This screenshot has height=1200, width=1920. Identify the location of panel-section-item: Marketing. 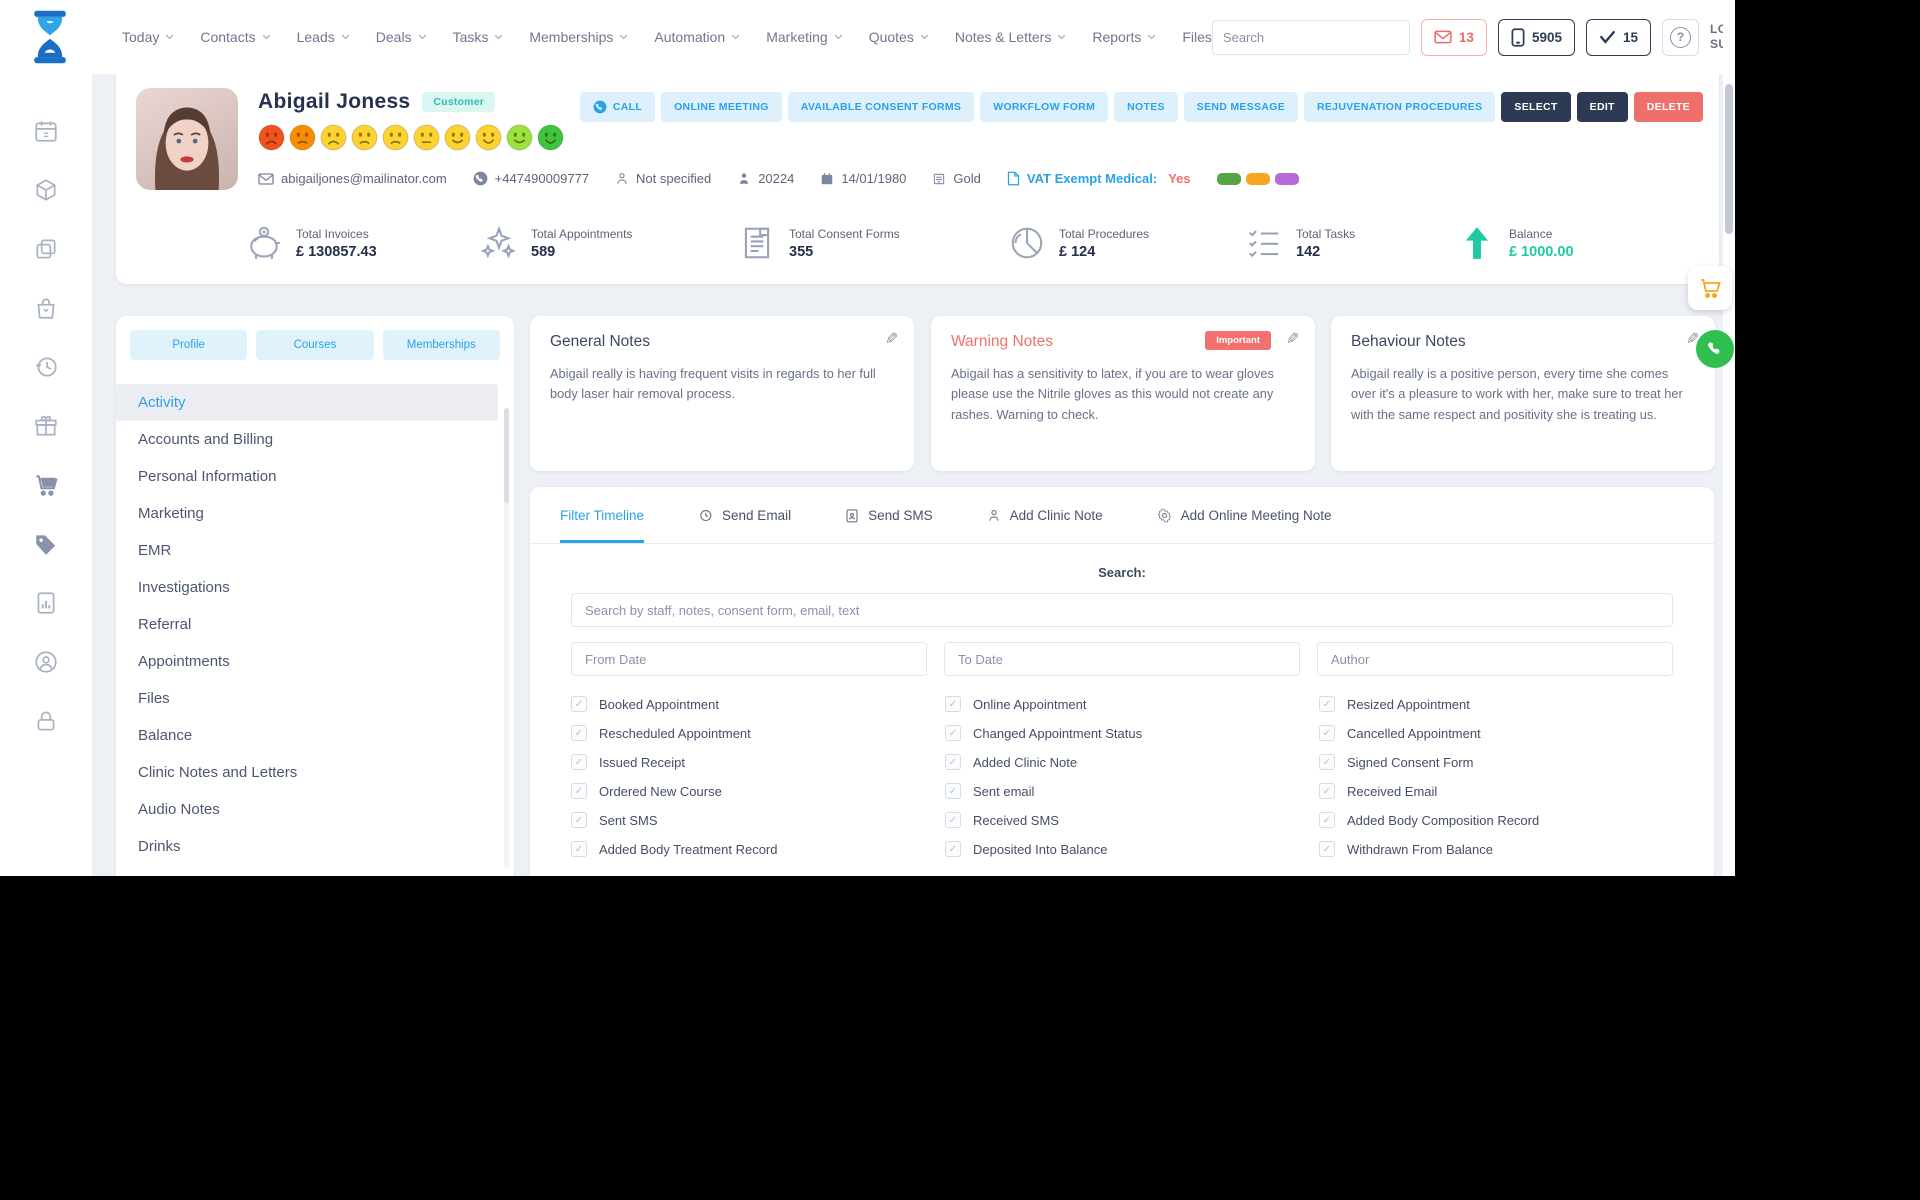
(307, 513).